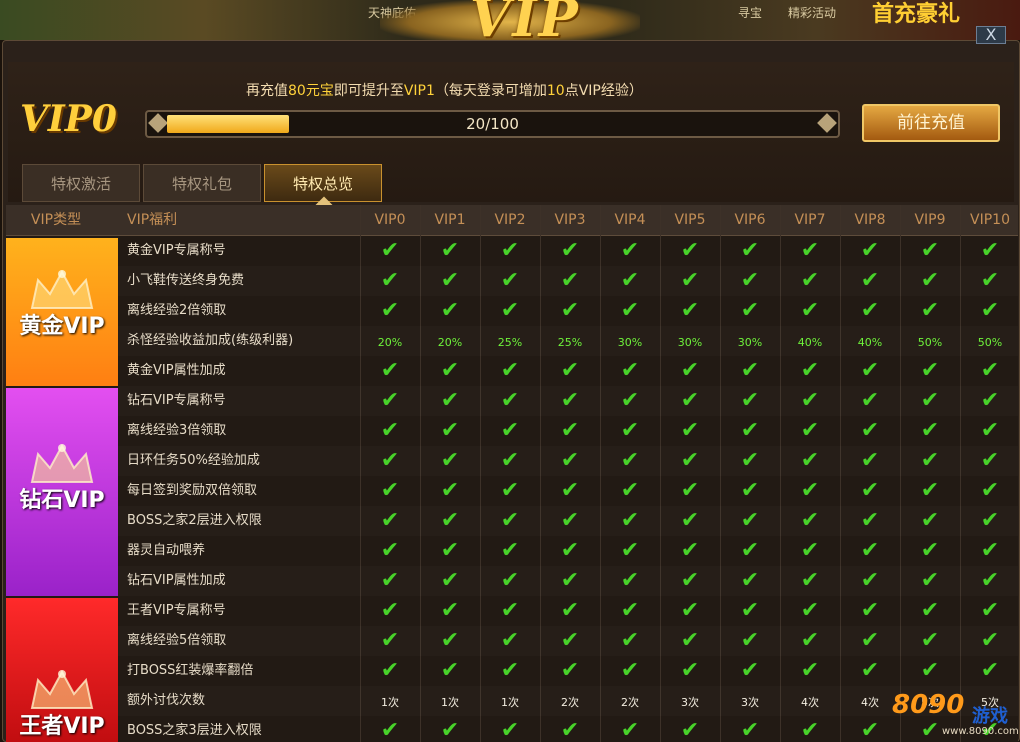 The image size is (1020, 742). Describe the element at coordinates (450, 342) in the screenshot. I see `cell-value: 20%` at that location.